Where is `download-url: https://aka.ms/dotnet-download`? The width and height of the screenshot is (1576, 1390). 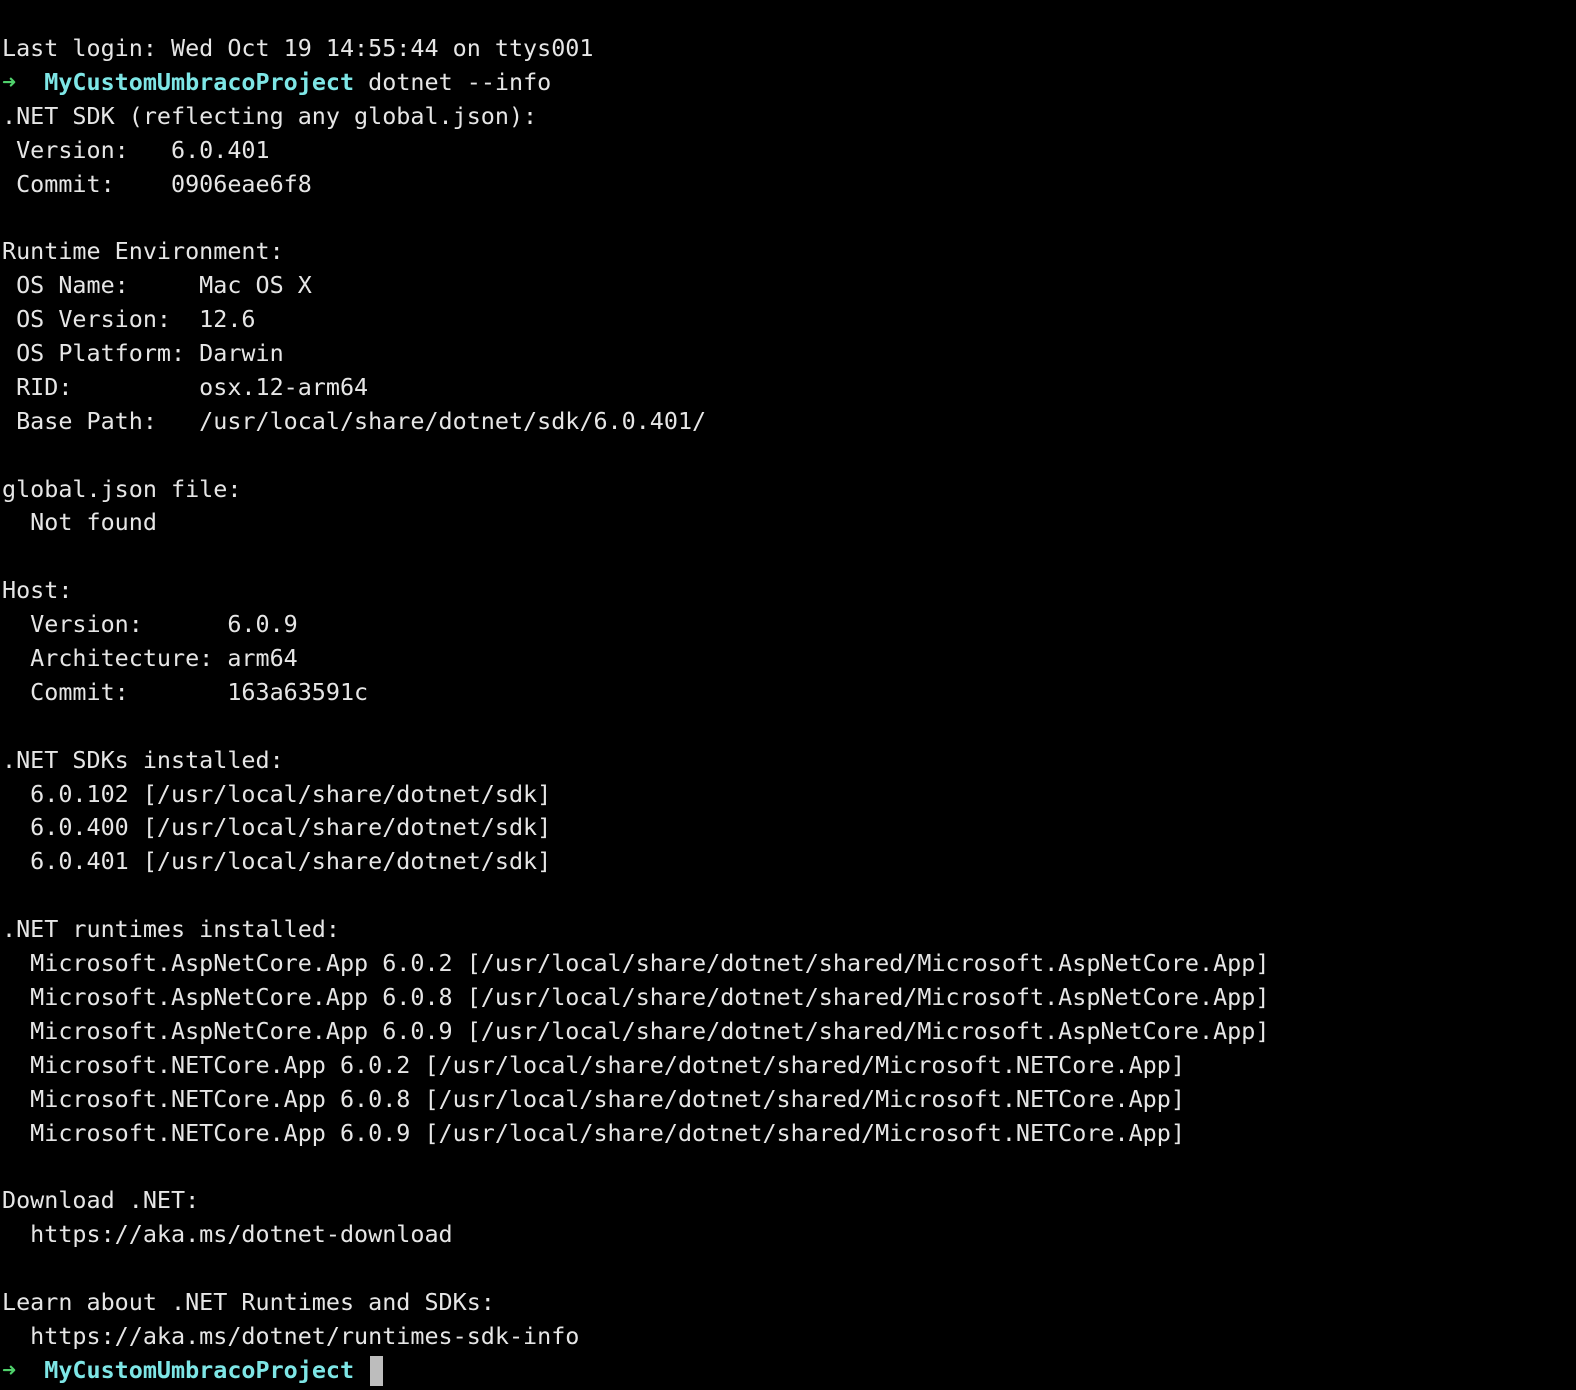 download-url: https://aka.ms/dotnet-download is located at coordinates (227, 1234).